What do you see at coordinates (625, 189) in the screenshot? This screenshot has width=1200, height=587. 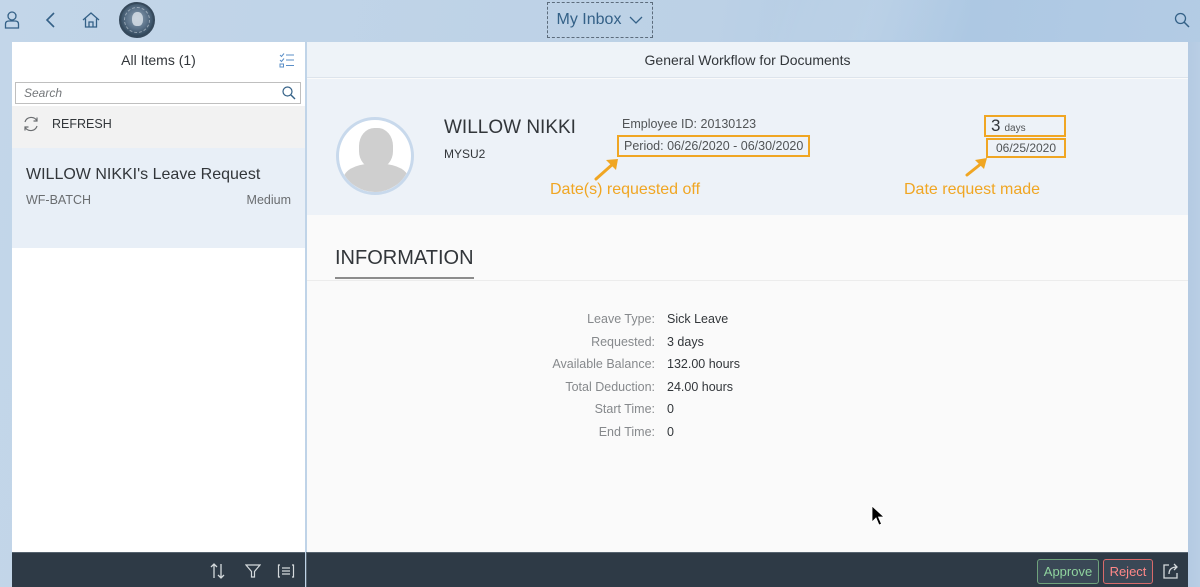 I see `annotation-period-note: Date(s) requested off` at bounding box center [625, 189].